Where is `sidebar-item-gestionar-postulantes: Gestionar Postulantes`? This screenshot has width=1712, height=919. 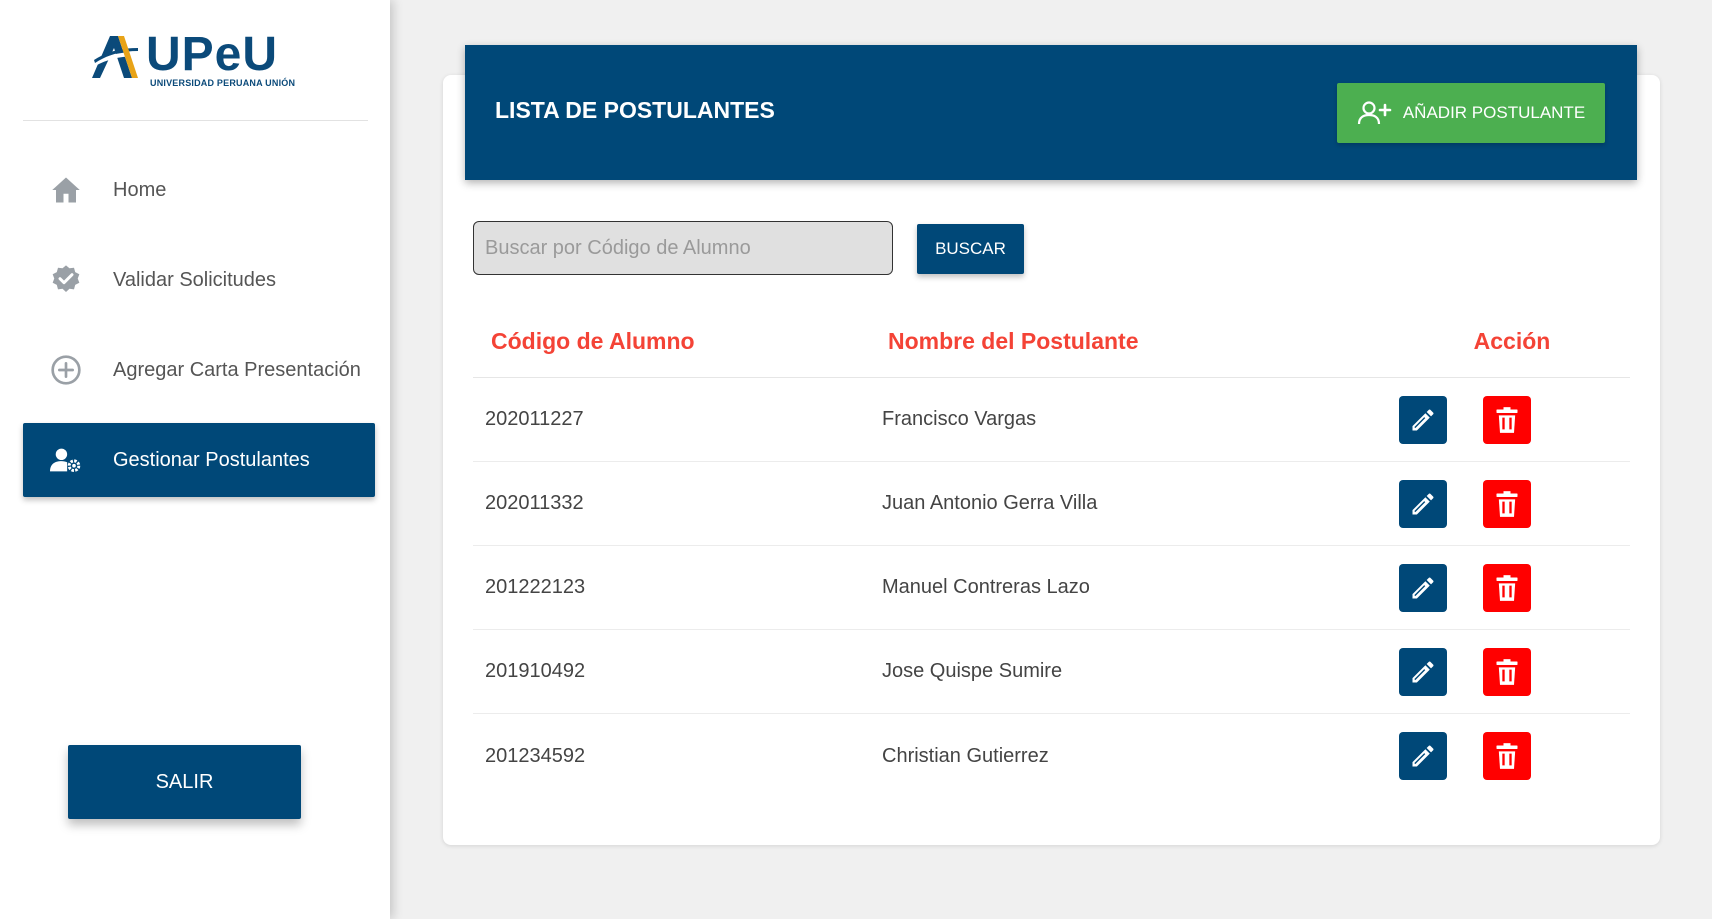 sidebar-item-gestionar-postulantes: Gestionar Postulantes is located at coordinates (199, 460).